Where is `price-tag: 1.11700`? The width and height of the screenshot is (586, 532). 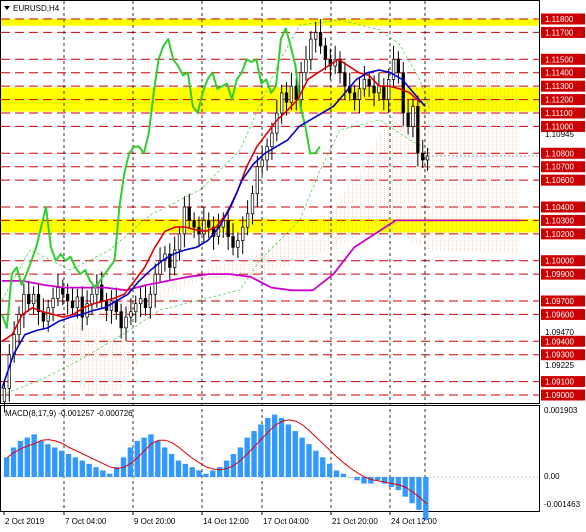 price-tag: 1.11700 is located at coordinates (563, 32).